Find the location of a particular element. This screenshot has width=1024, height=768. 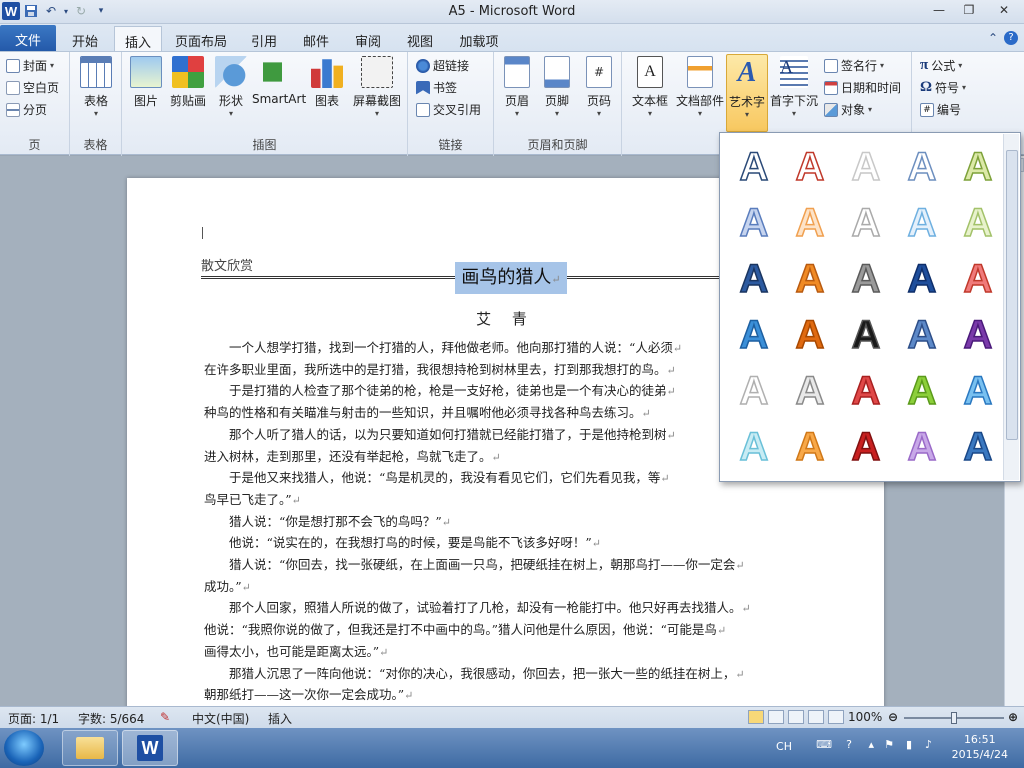

print-layout-view-button is located at coordinates (756, 717).